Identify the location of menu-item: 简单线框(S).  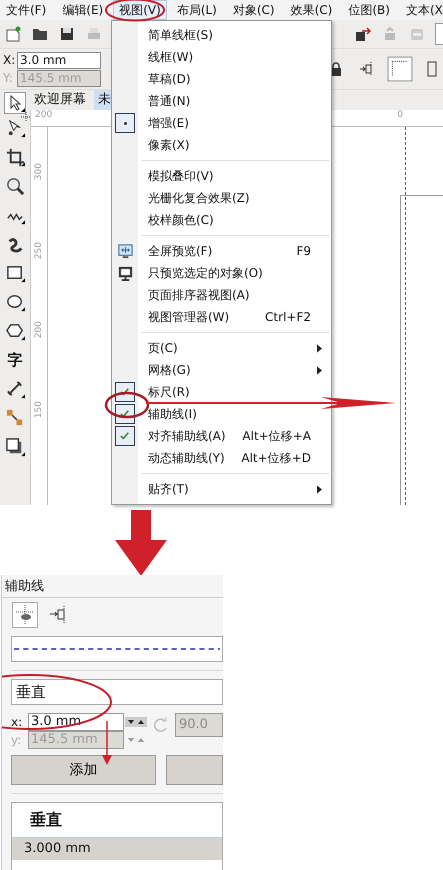
(221, 35).